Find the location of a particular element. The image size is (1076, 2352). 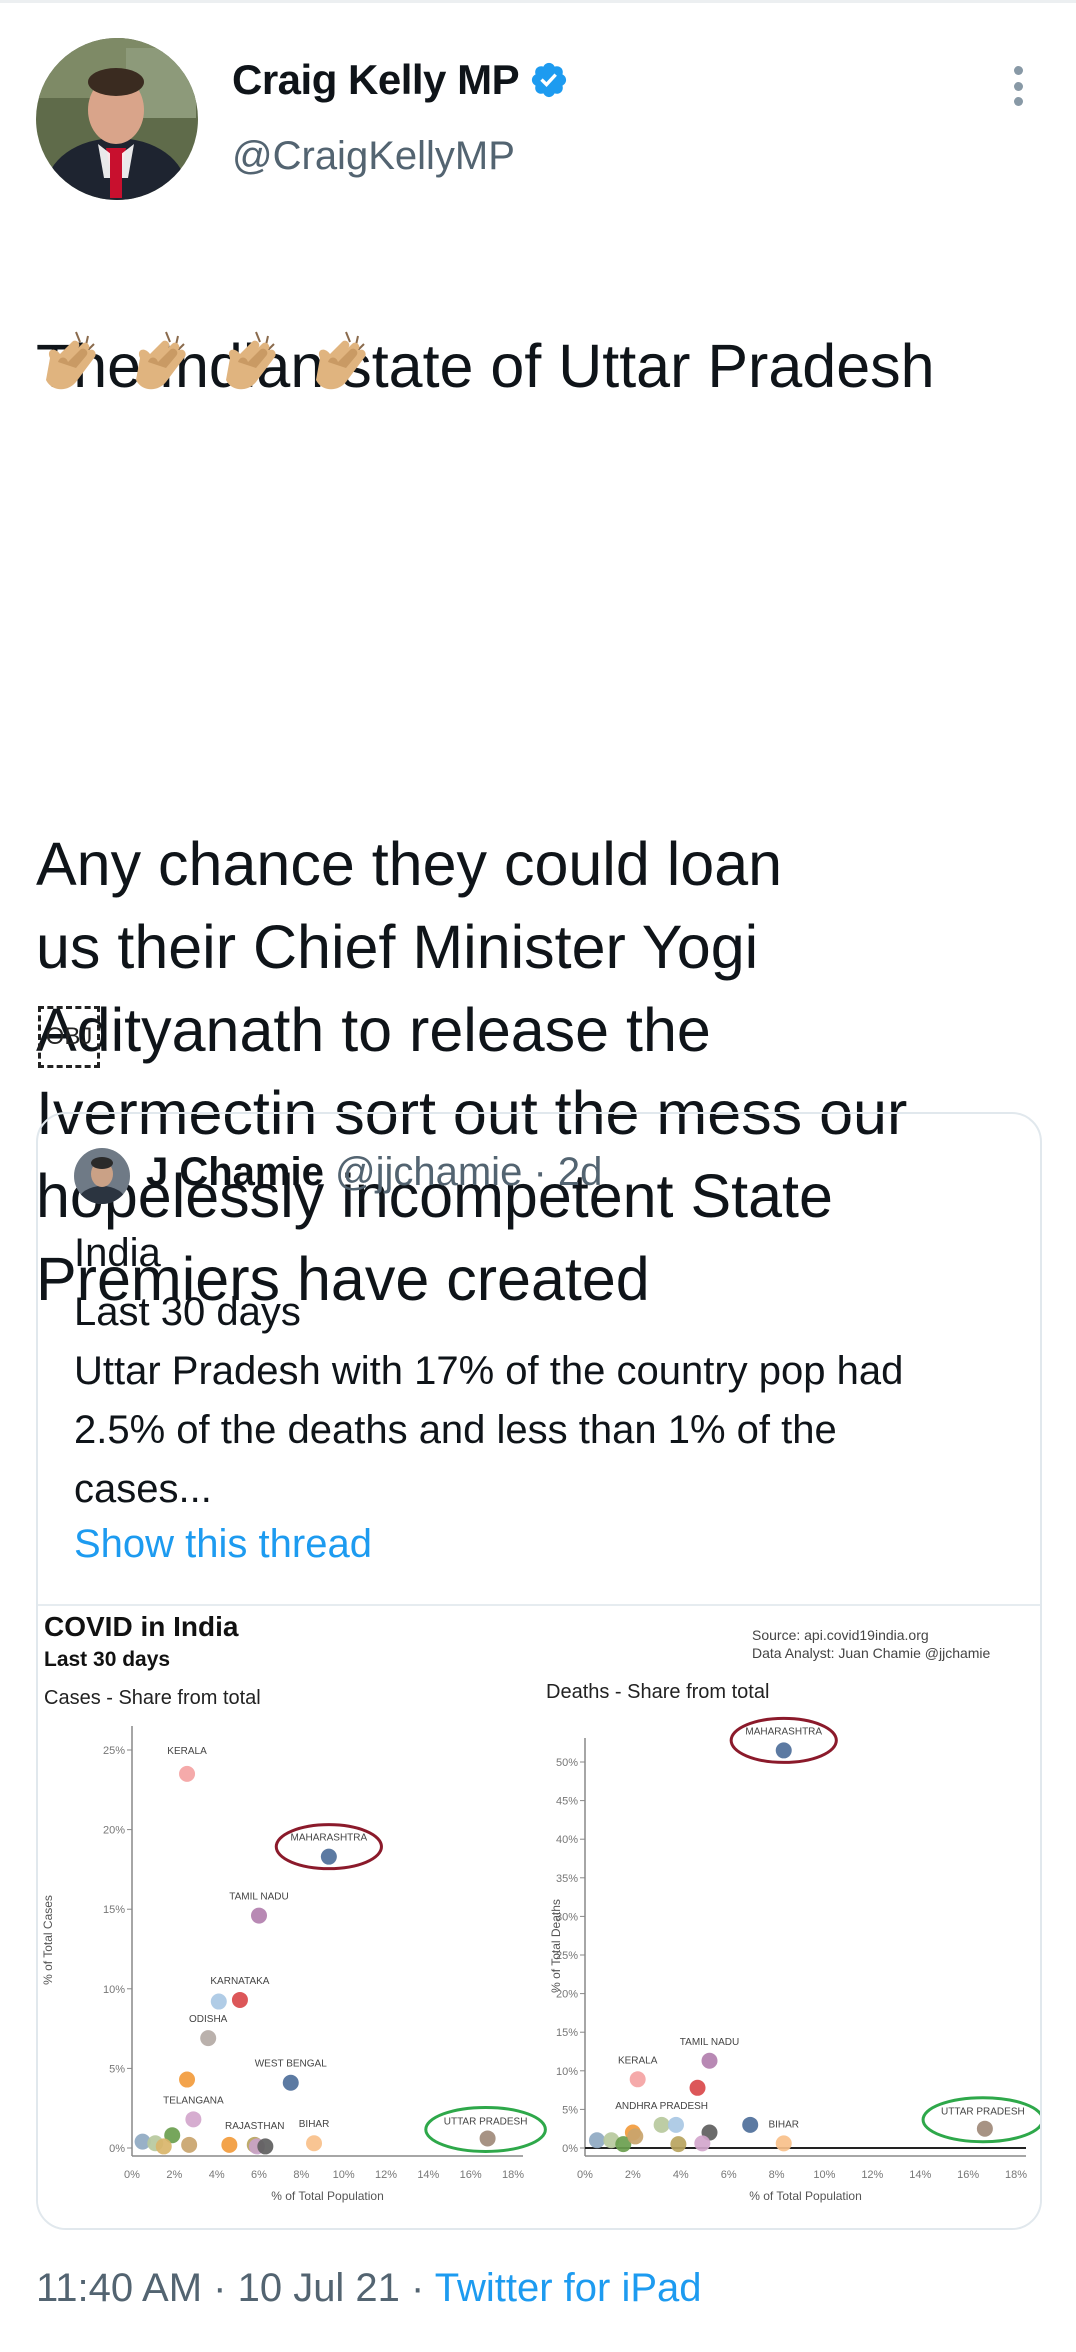

quoted-age: · 2d is located at coordinates (568, 1172).